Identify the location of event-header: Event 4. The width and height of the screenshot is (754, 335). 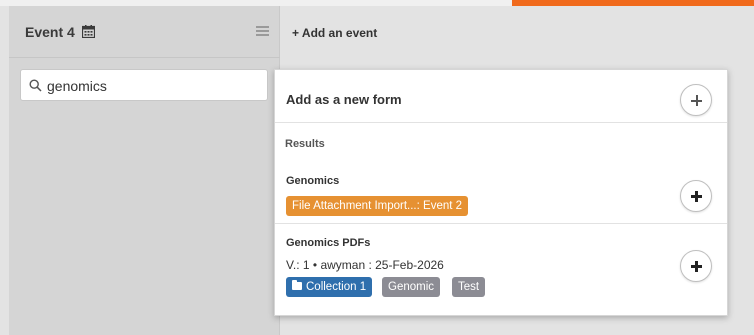
(144, 32).